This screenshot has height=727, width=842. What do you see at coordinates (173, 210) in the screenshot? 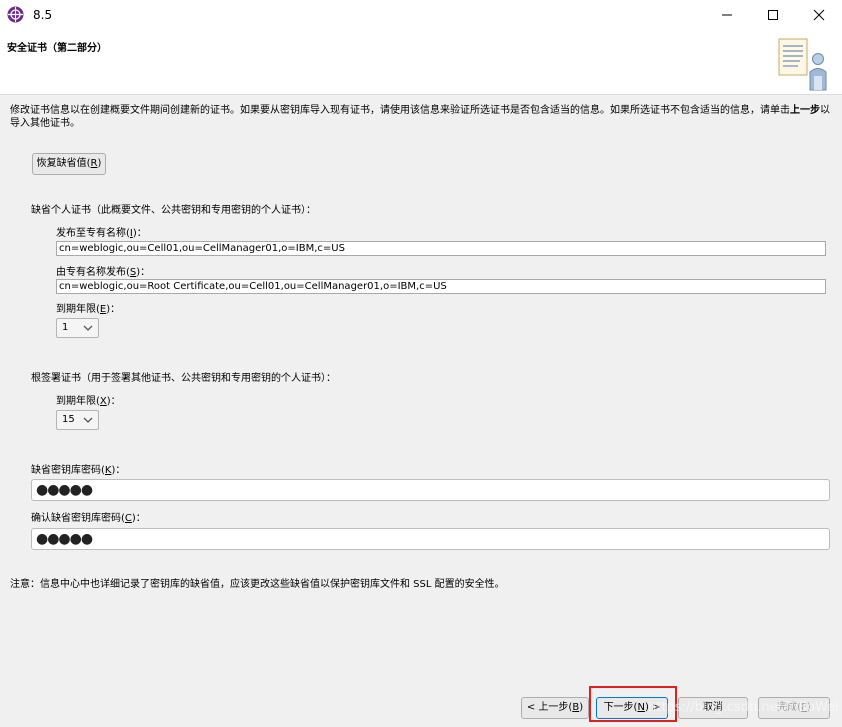
I see `personal-cert-section-label: 缺省个人证书（此概要文件、公共密钥和专用密钥的个人证书）：` at bounding box center [173, 210].